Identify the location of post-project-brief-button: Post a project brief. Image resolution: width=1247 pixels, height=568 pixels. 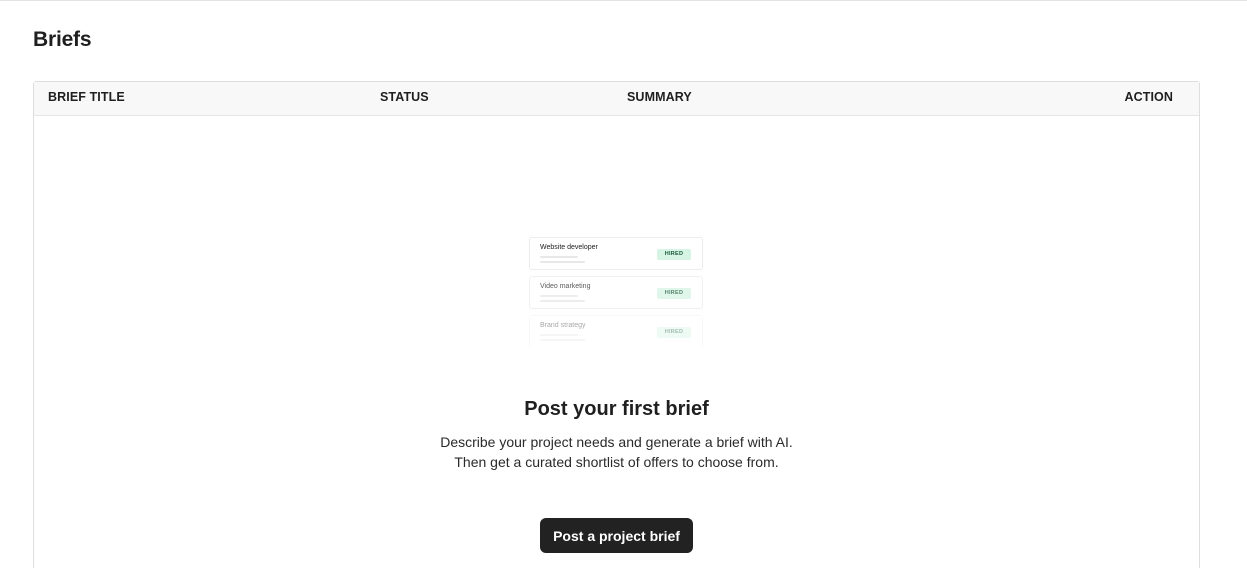
(616, 535).